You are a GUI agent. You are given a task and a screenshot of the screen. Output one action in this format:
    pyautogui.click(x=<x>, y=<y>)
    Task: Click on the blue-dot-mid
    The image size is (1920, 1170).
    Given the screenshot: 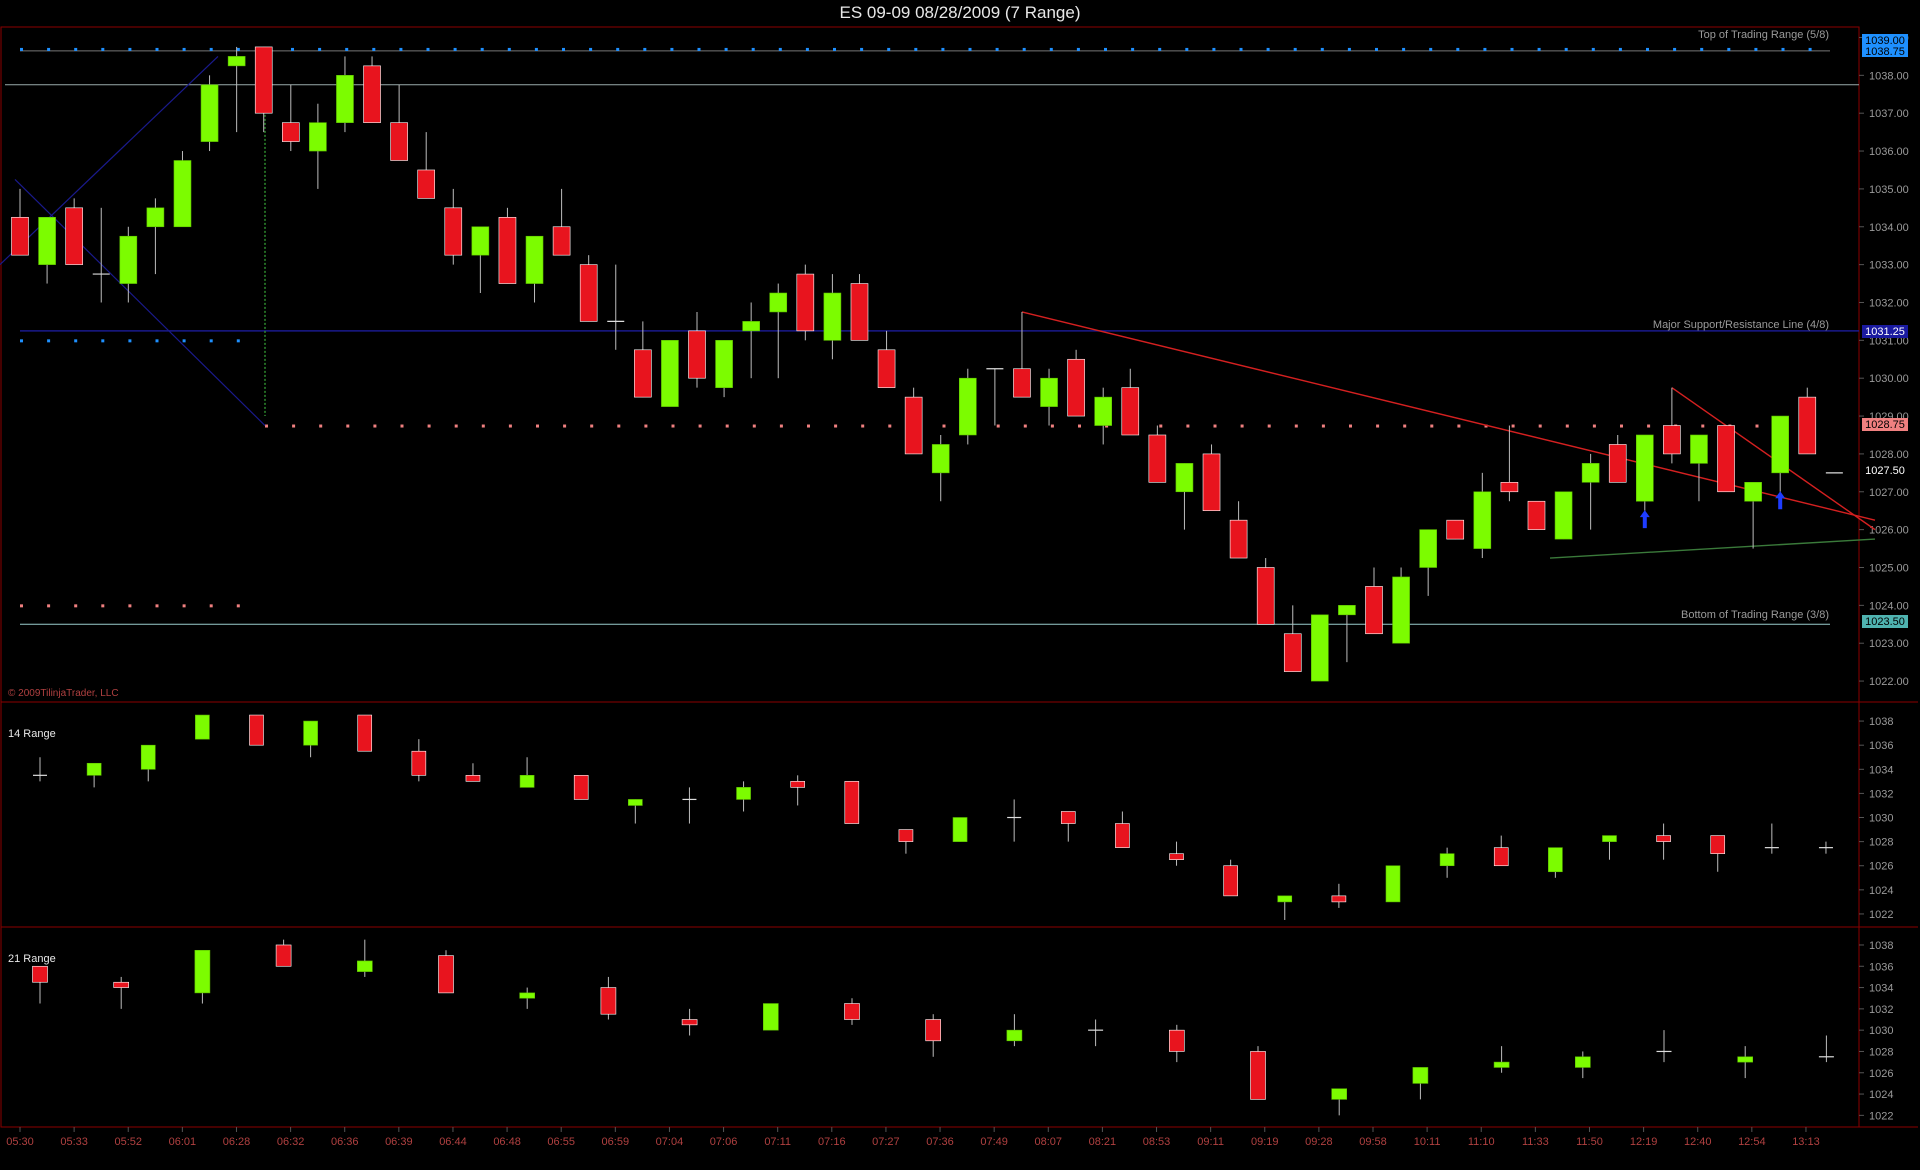 What is the action you would take?
    pyautogui.click(x=76, y=341)
    